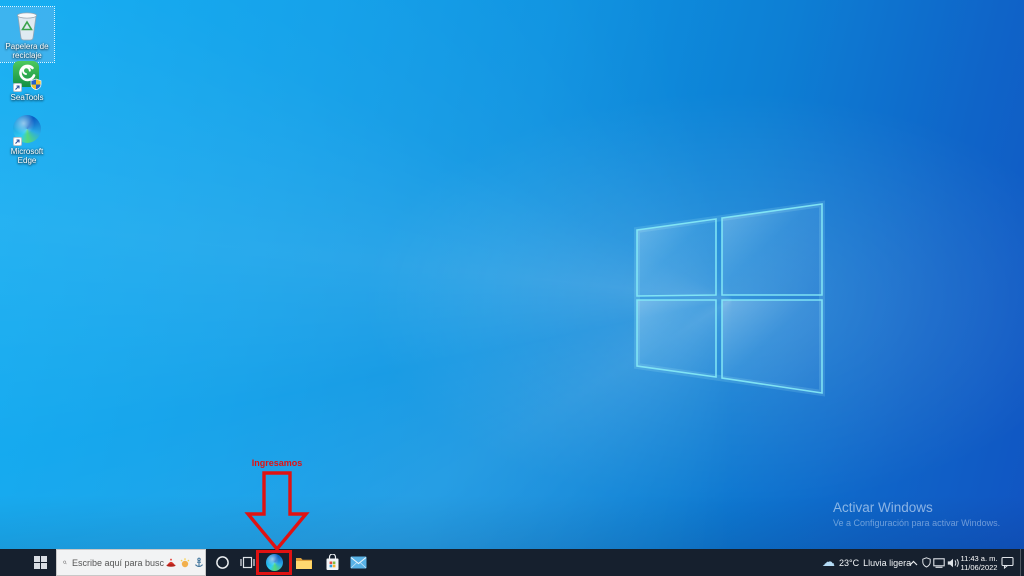  What do you see at coordinates (118, 562) in the screenshot?
I see `search-input` at bounding box center [118, 562].